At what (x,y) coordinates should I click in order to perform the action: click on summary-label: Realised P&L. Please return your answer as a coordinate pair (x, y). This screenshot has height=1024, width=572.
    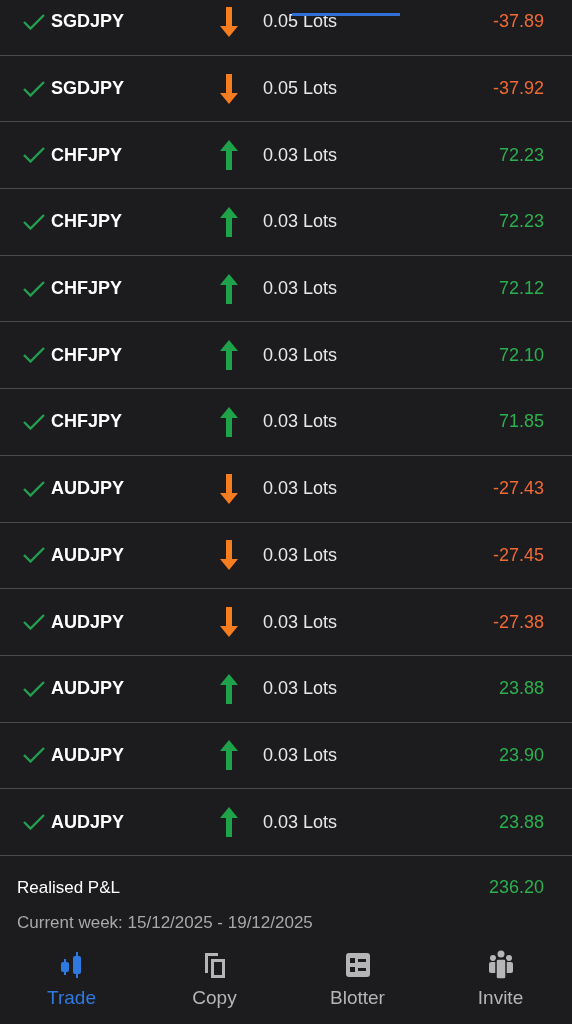
    Looking at the image, I should click on (68, 887).